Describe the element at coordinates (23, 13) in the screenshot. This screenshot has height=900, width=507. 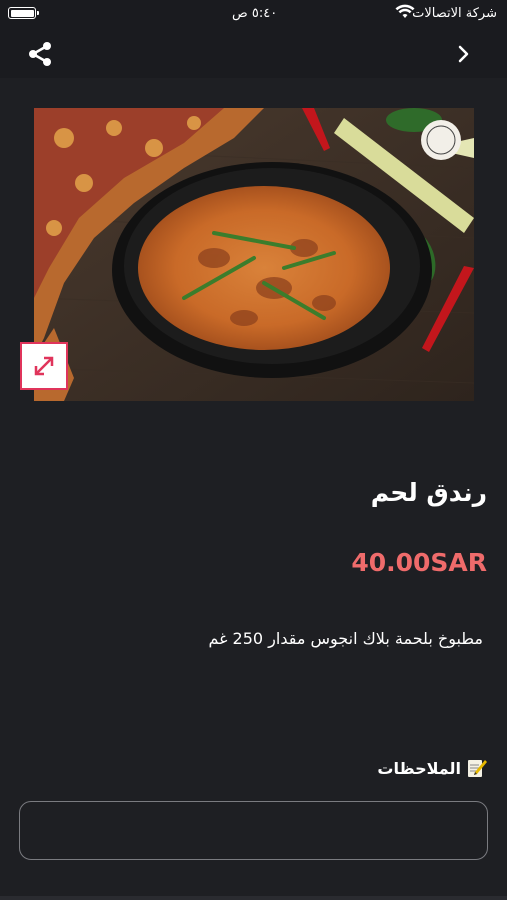
I see `battery-icon` at that location.